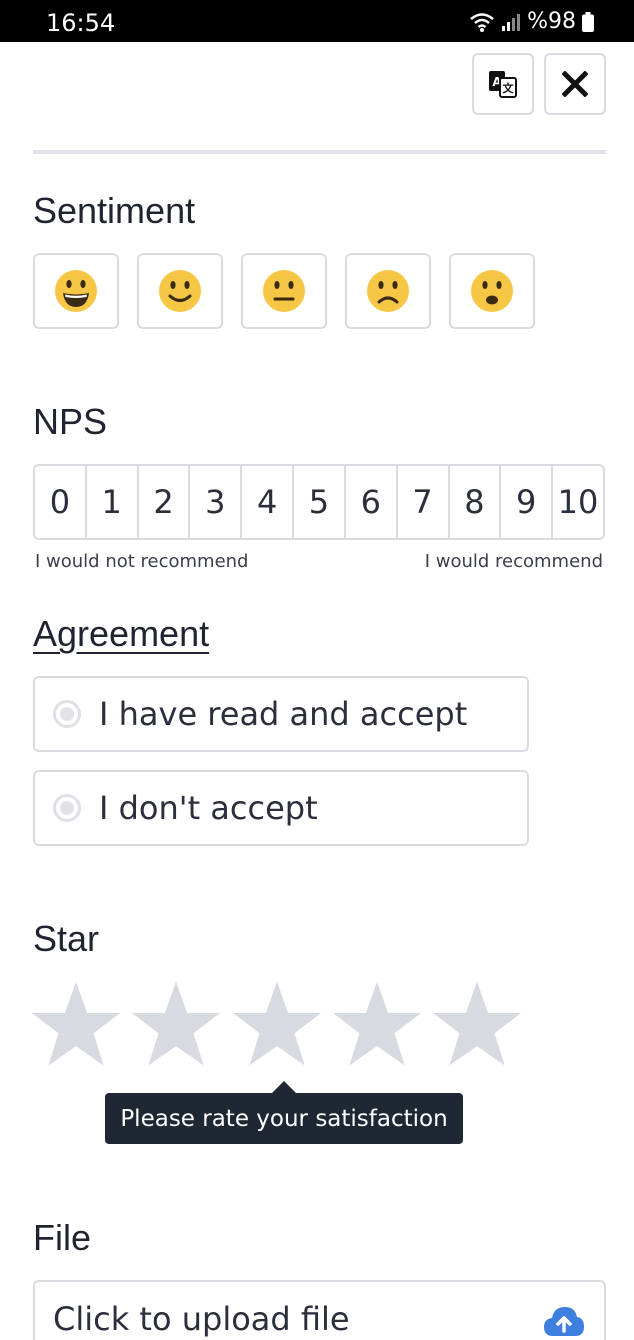 This screenshot has height=1340, width=634. I want to click on neutral-face-icon, so click(284, 291).